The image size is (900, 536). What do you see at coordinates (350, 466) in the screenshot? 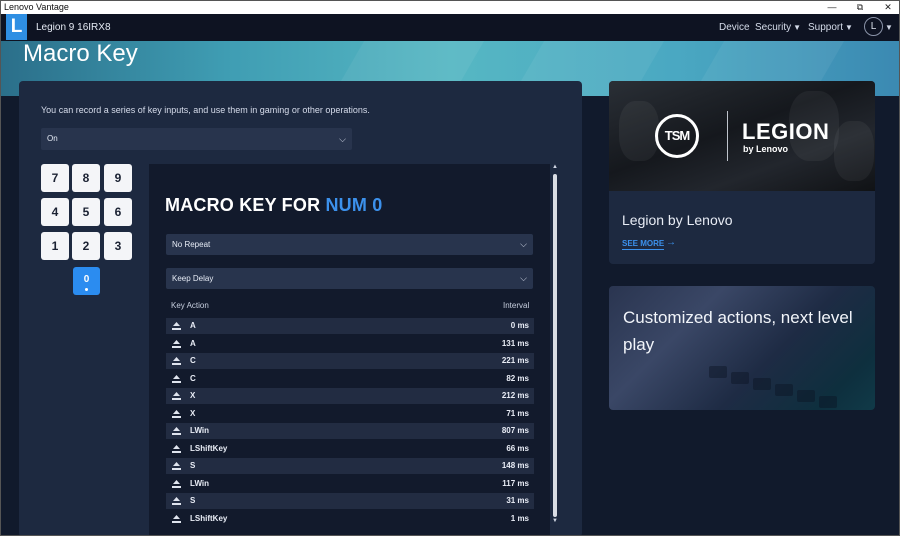
I see `macro-action-row: S 148 ms` at bounding box center [350, 466].